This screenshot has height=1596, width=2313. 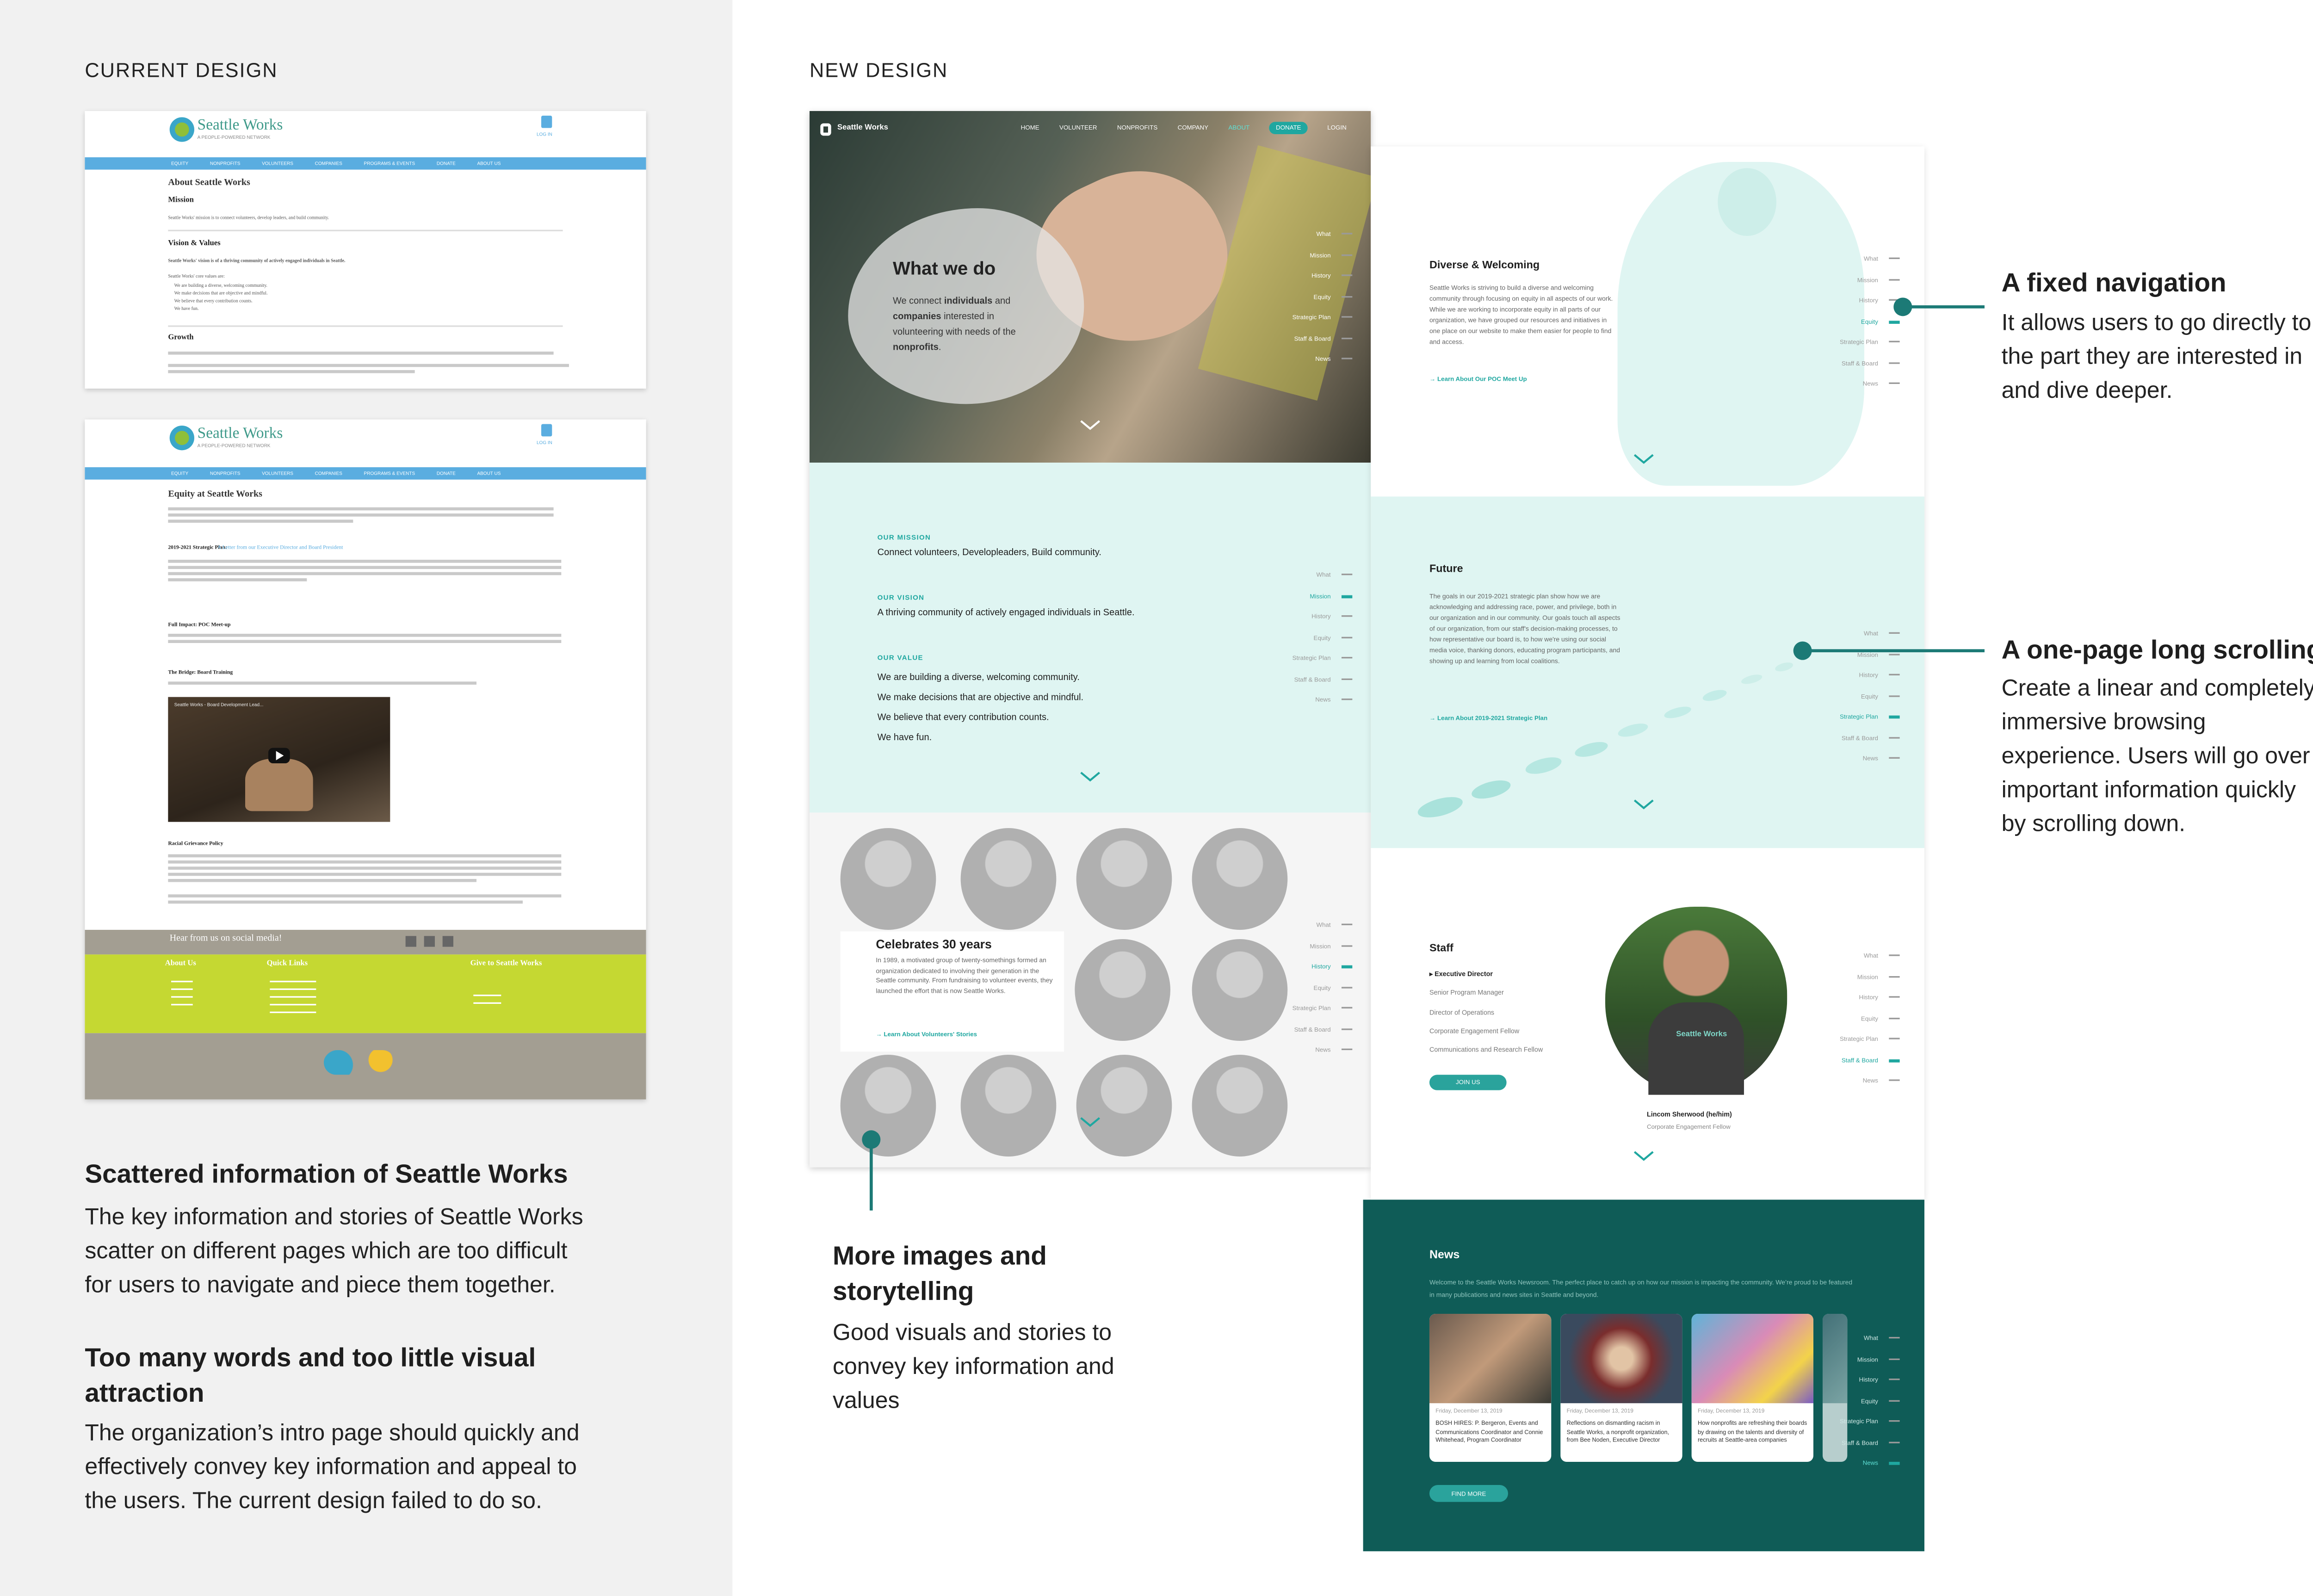 I want to click on nav-donate-button: DONATE, so click(x=1288, y=128).